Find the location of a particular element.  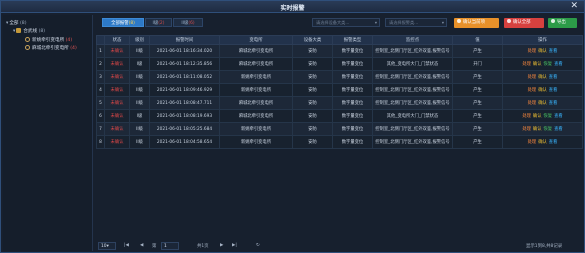

refresh-icon: ↻ is located at coordinates (258, 245).